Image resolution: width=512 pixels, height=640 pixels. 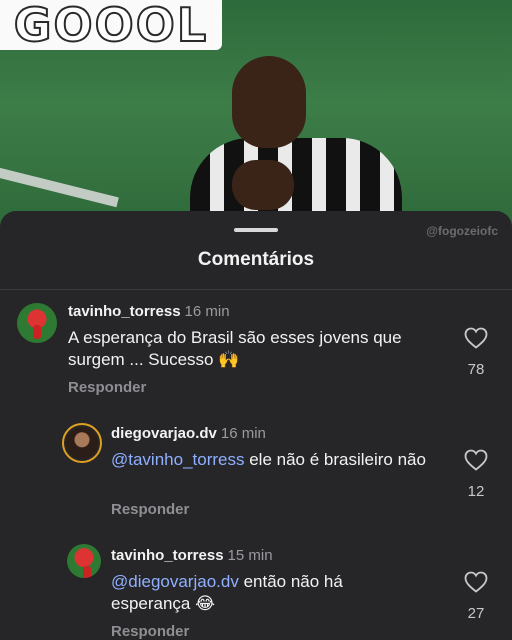 What do you see at coordinates (175, 581) in the screenshot?
I see `mention-link: @diegovarjao.dv` at bounding box center [175, 581].